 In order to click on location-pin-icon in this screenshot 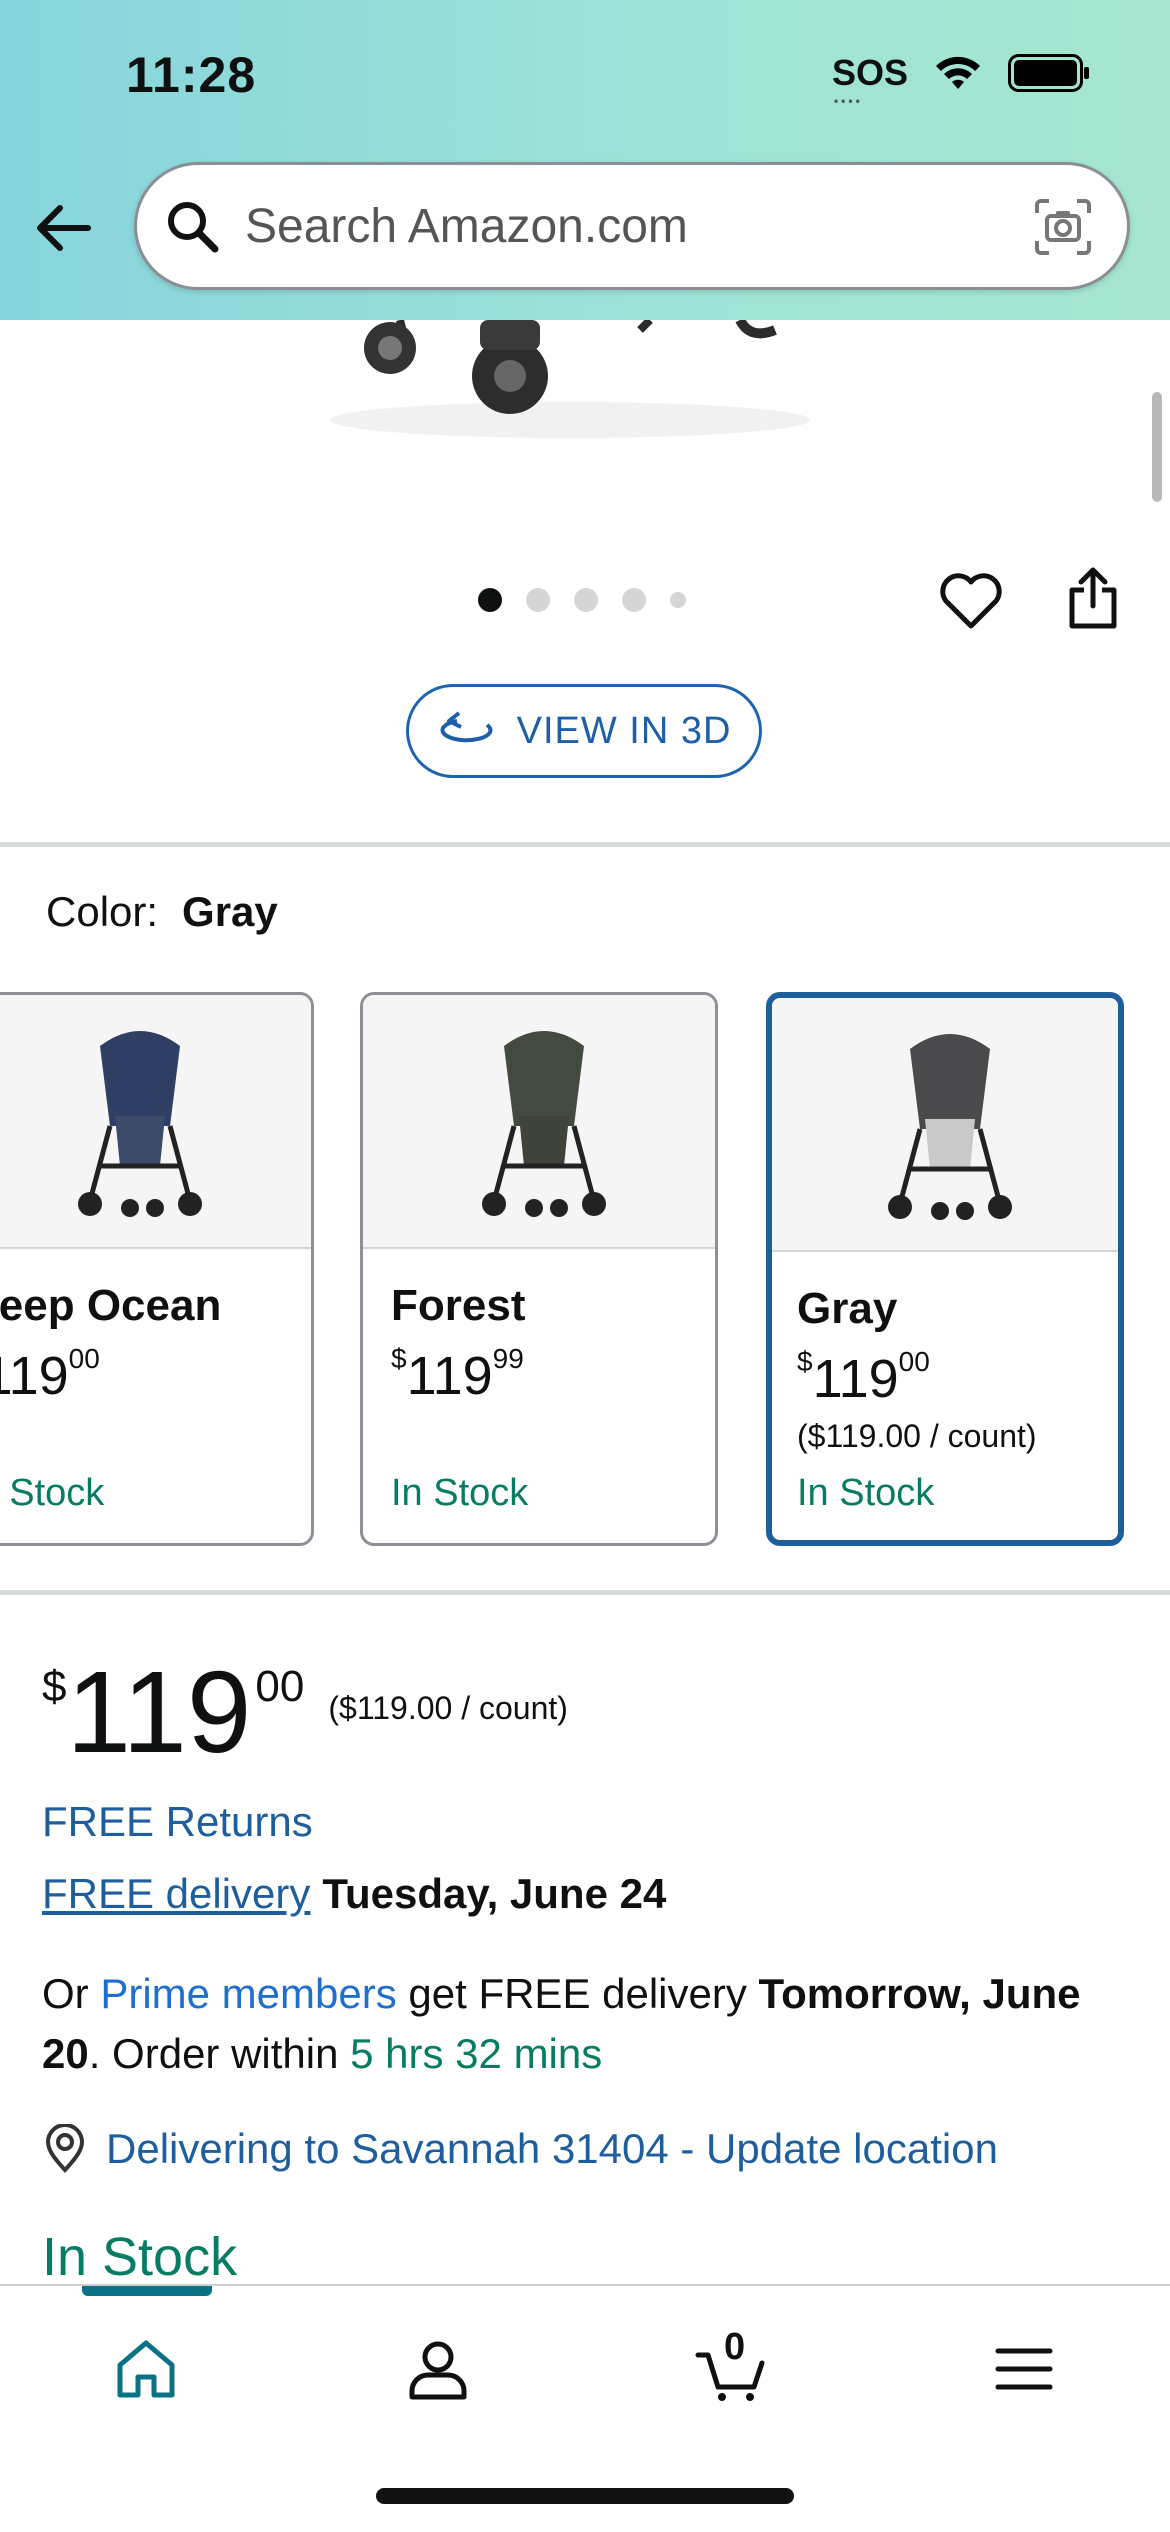, I will do `click(65, 2148)`.